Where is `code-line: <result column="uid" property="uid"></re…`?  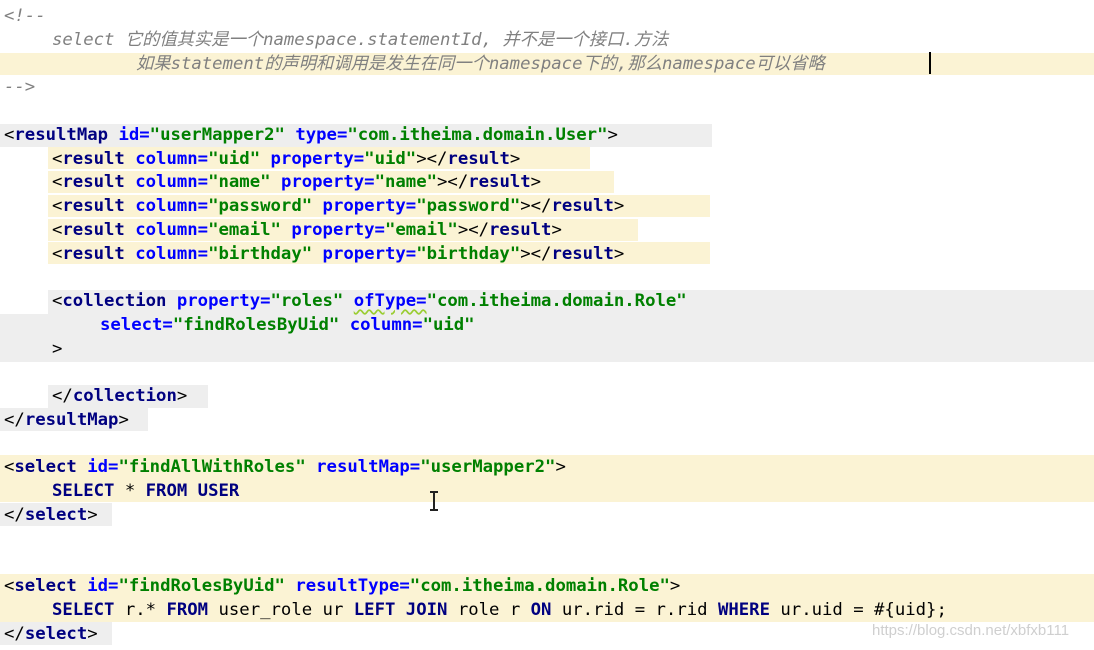
code-line: <result column="uid" property="uid"></re… is located at coordinates (286, 159).